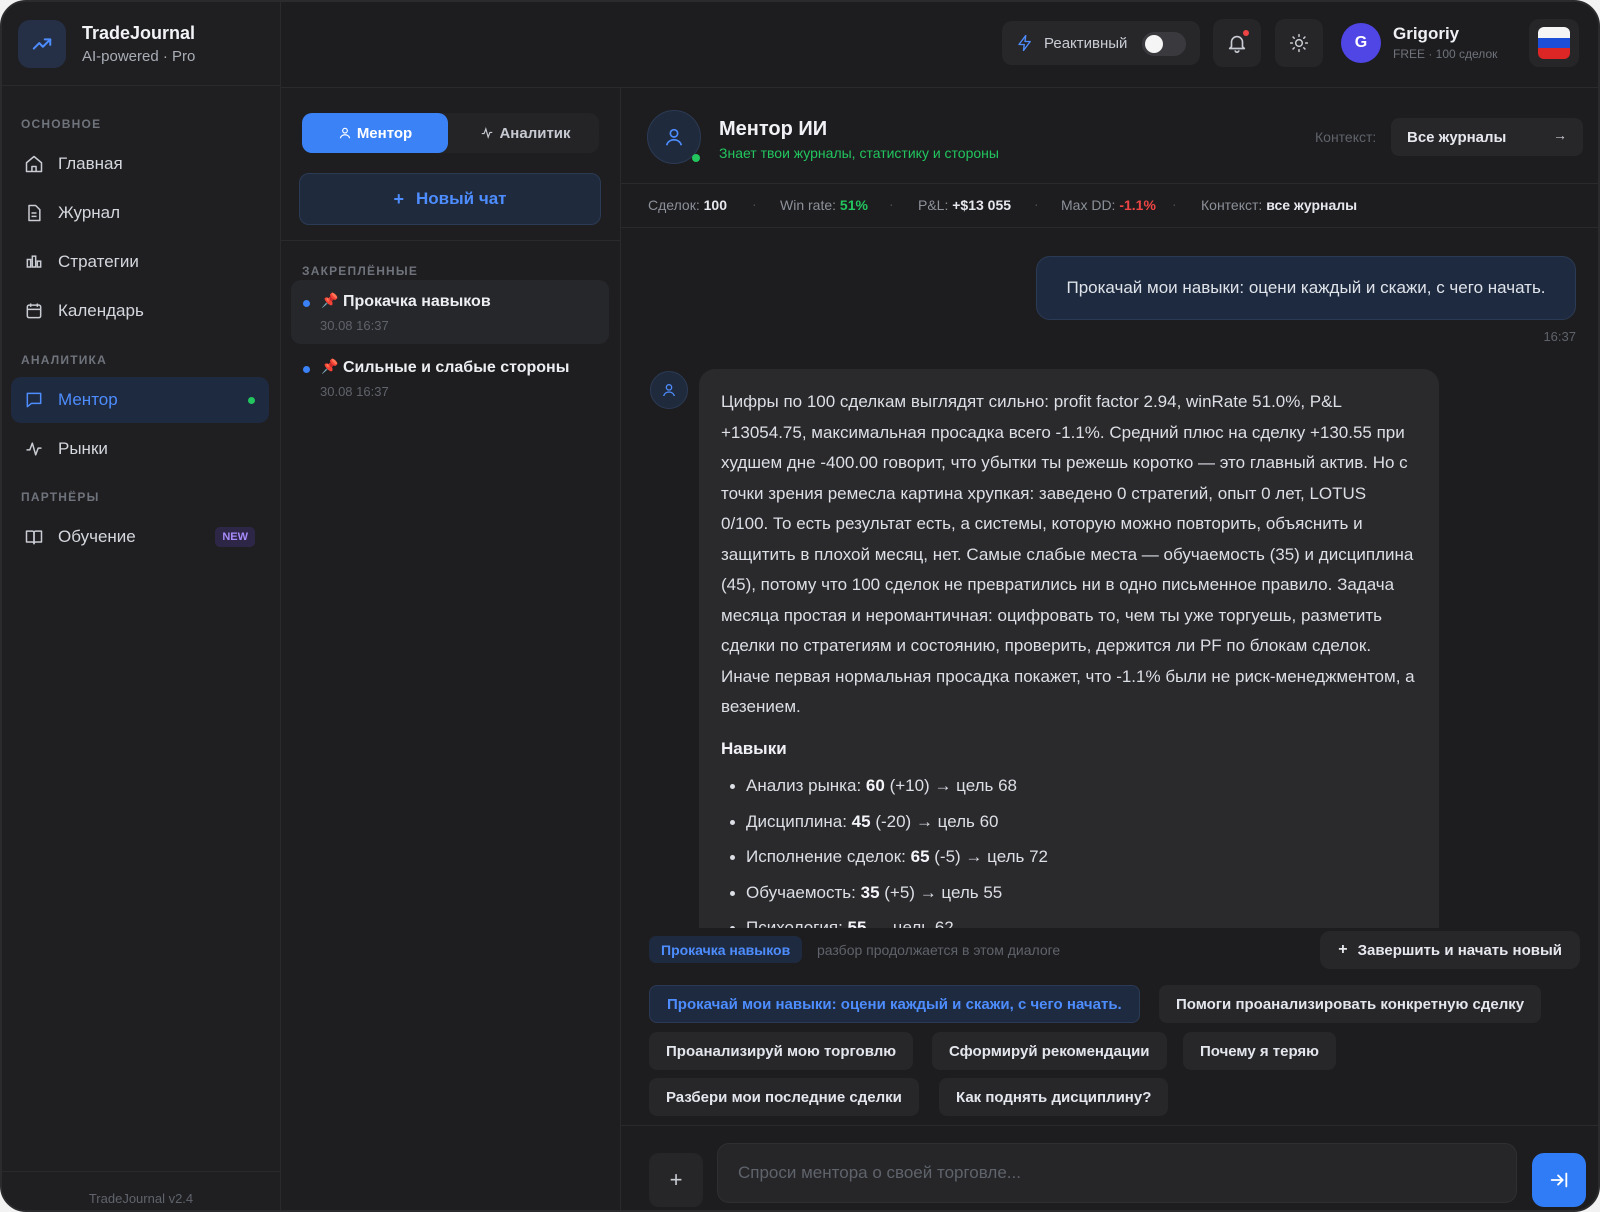  I want to click on stat-winrate: Win rate: 51%, so click(824, 205).